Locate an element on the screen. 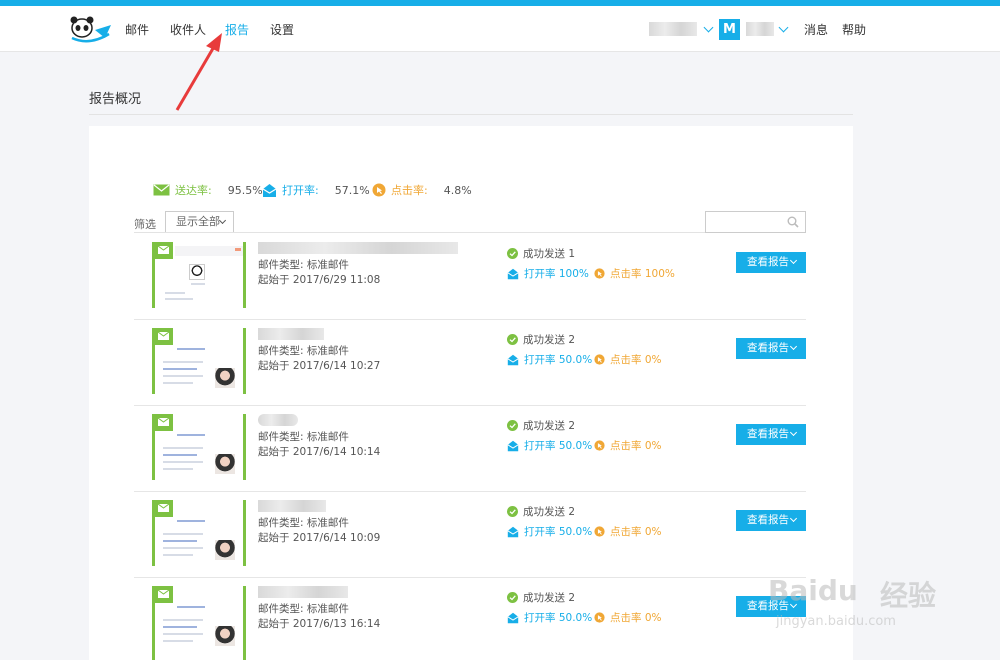  filter-select: 显示全部 is located at coordinates (199, 222).